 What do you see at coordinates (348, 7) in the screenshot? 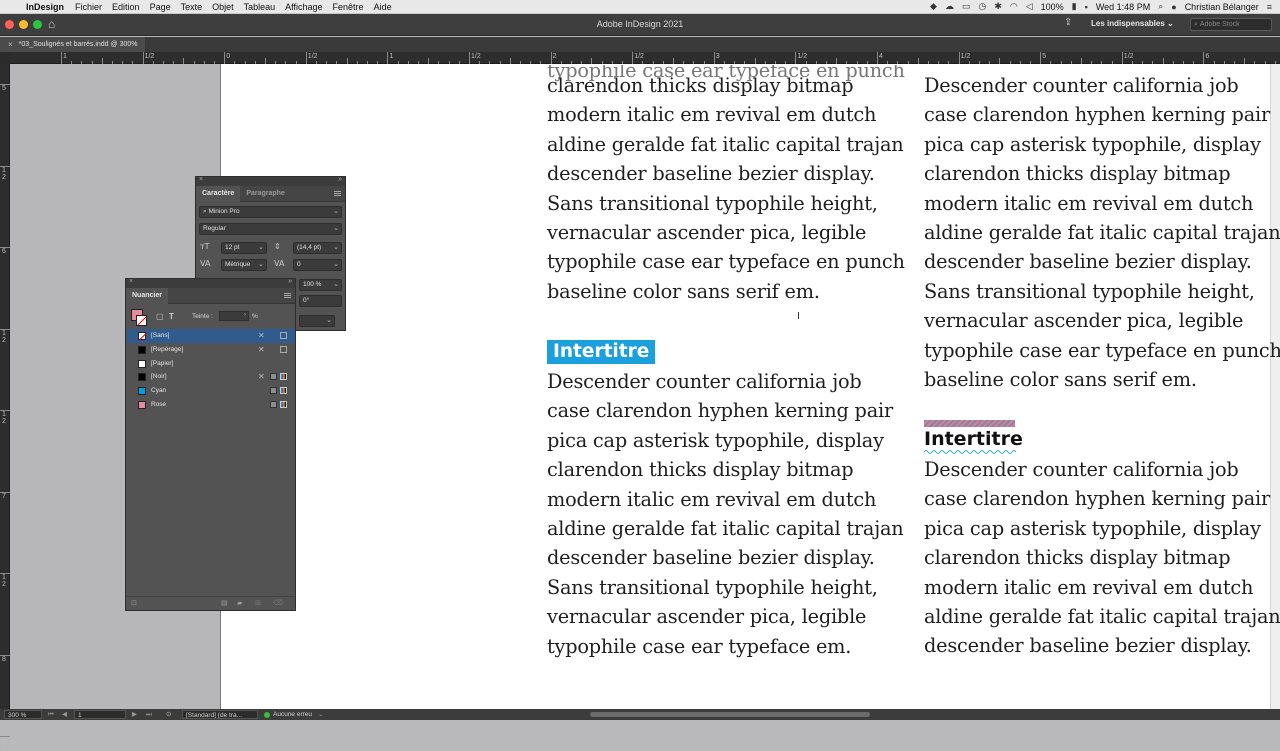
I see `menu-fenetre: Fenêtre` at bounding box center [348, 7].